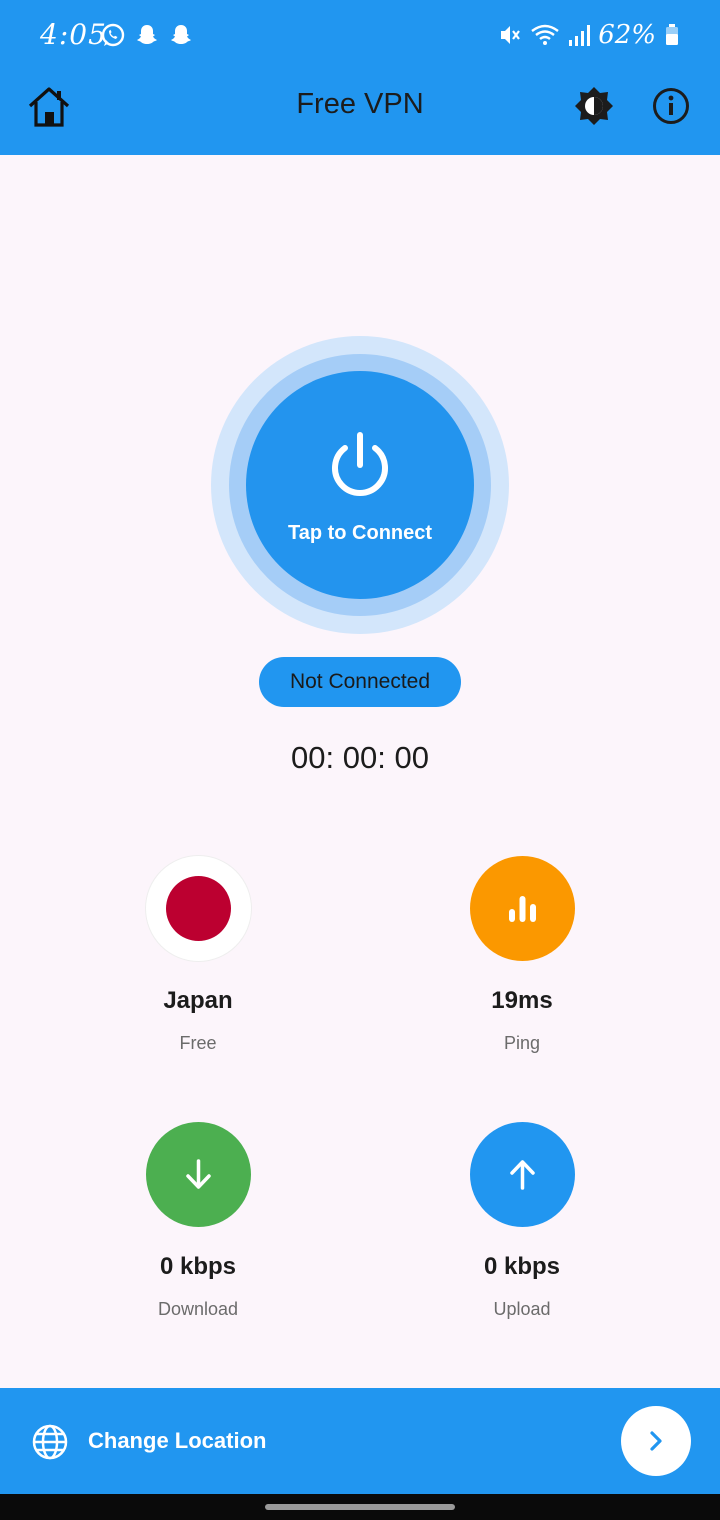 The width and height of the screenshot is (720, 1520). Describe the element at coordinates (198, 1000) in the screenshot. I see `country-name: Japan` at that location.